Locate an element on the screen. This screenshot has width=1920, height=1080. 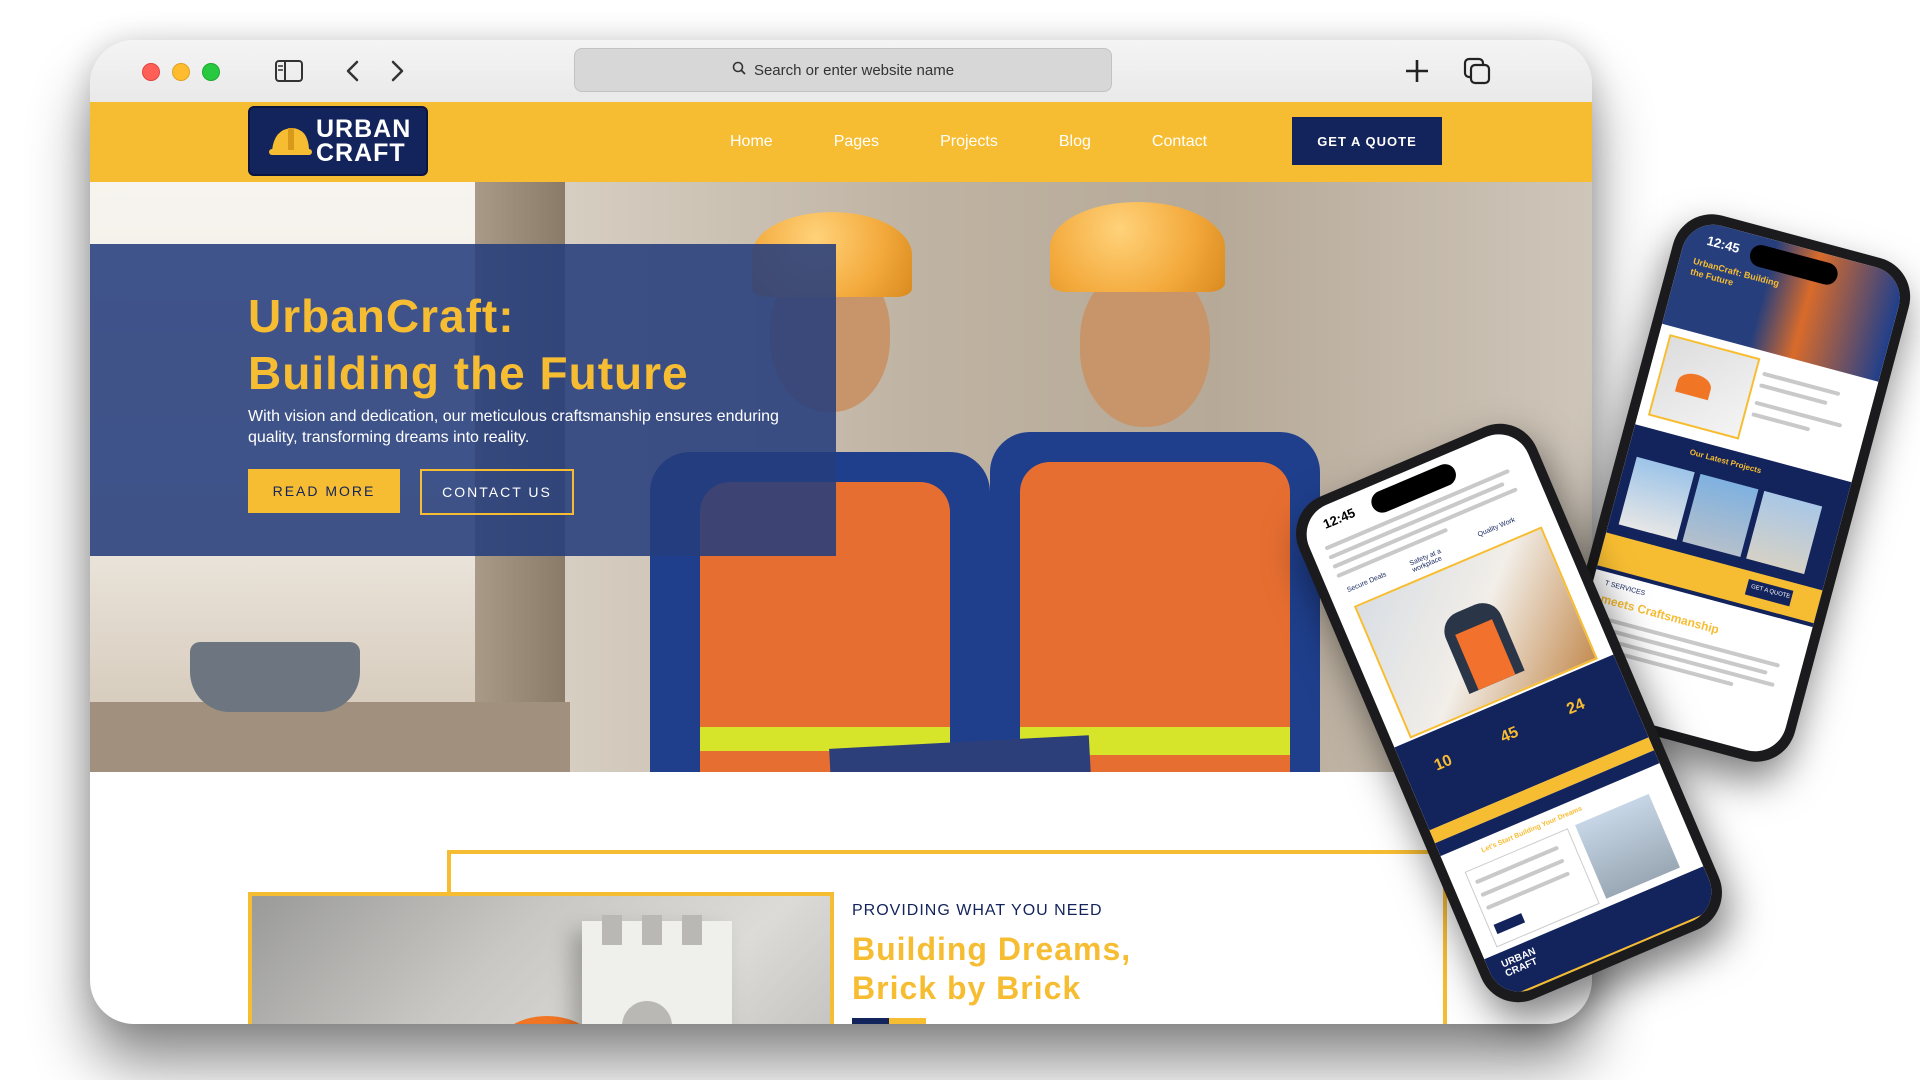
search-icon is located at coordinates (739, 70).